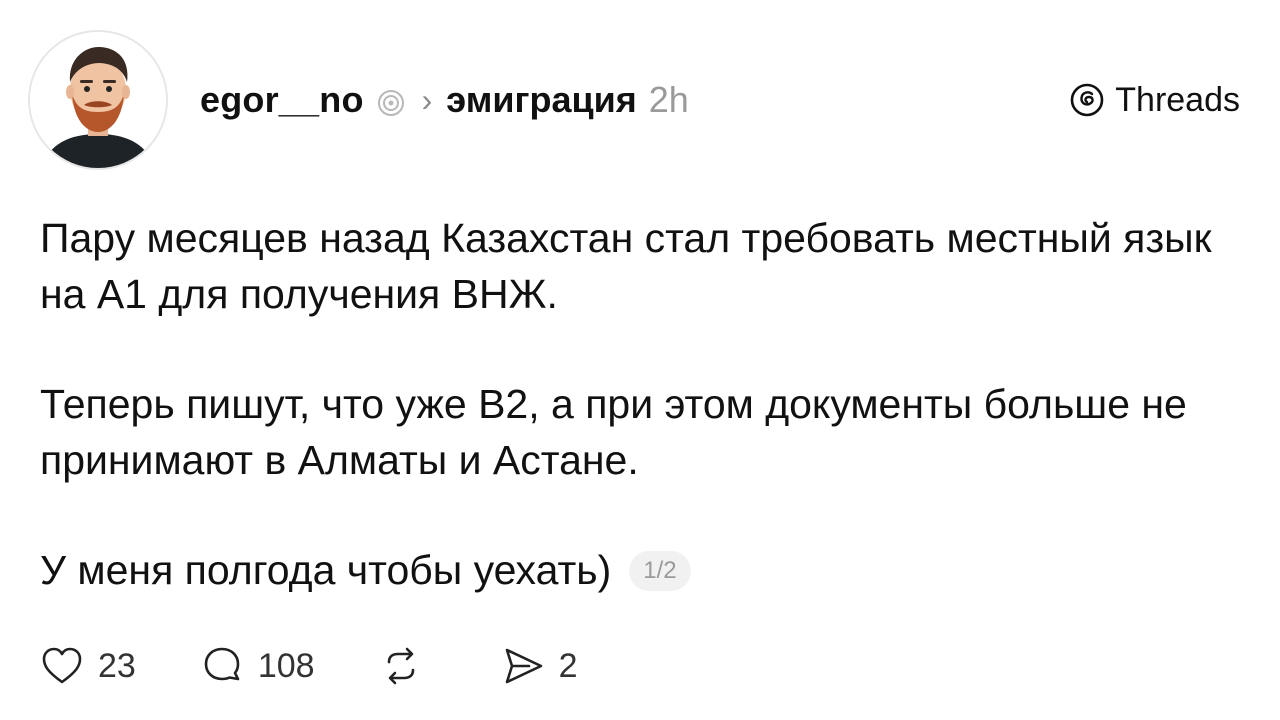 This screenshot has width=1280, height=720. What do you see at coordinates (286, 665) in the screenshot?
I see `reply-count: 108` at bounding box center [286, 665].